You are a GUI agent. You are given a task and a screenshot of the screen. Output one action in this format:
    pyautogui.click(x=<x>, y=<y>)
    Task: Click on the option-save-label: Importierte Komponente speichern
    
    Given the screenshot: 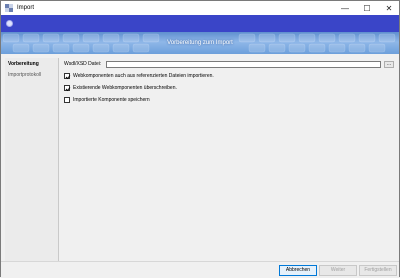 What is the action you would take?
    pyautogui.click(x=111, y=100)
    